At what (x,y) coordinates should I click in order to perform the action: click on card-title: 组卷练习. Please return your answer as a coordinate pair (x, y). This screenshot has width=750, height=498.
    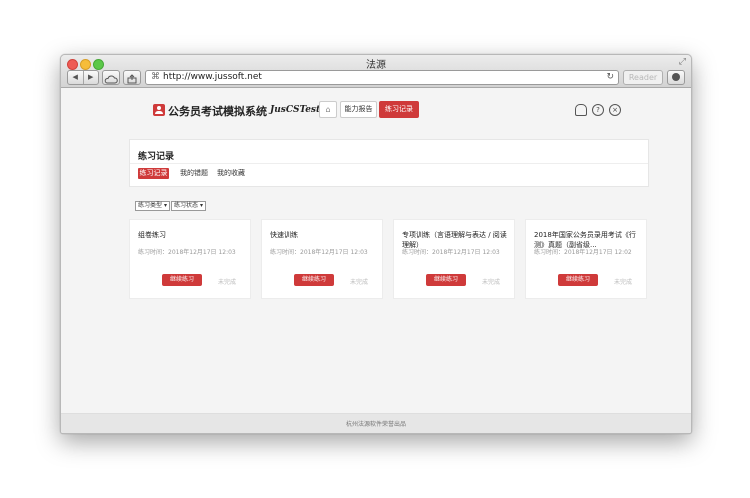
    Looking at the image, I should click on (152, 235).